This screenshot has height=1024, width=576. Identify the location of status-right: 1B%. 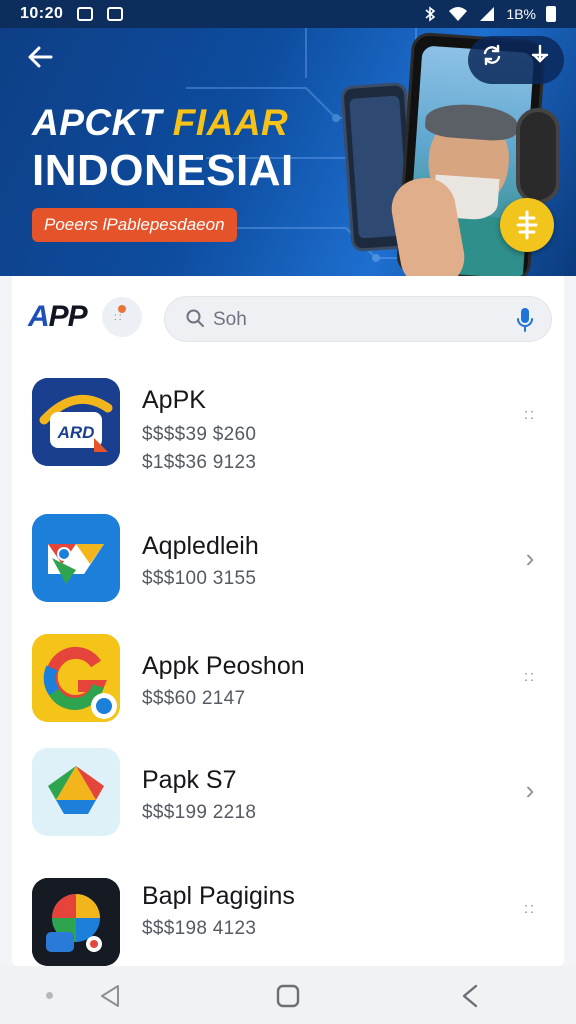
(489, 14).